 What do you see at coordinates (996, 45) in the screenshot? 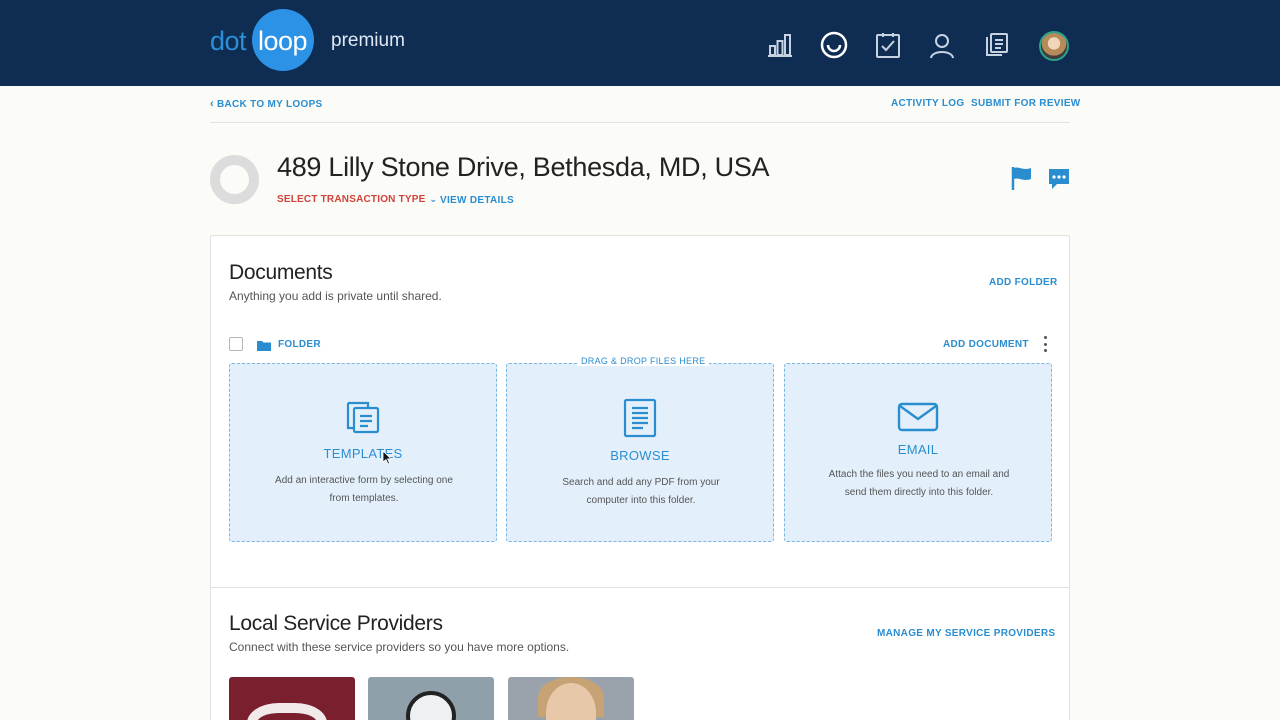
I see `documents-icon` at bounding box center [996, 45].